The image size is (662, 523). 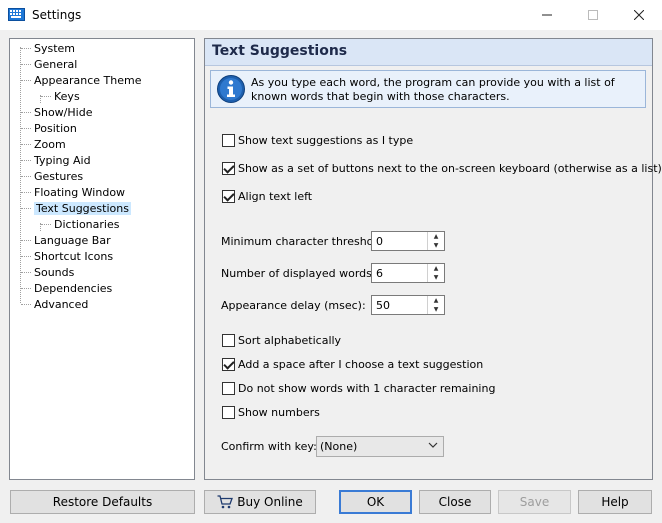 I want to click on tree-item-floating-window: Floating Window, so click(x=73, y=192).